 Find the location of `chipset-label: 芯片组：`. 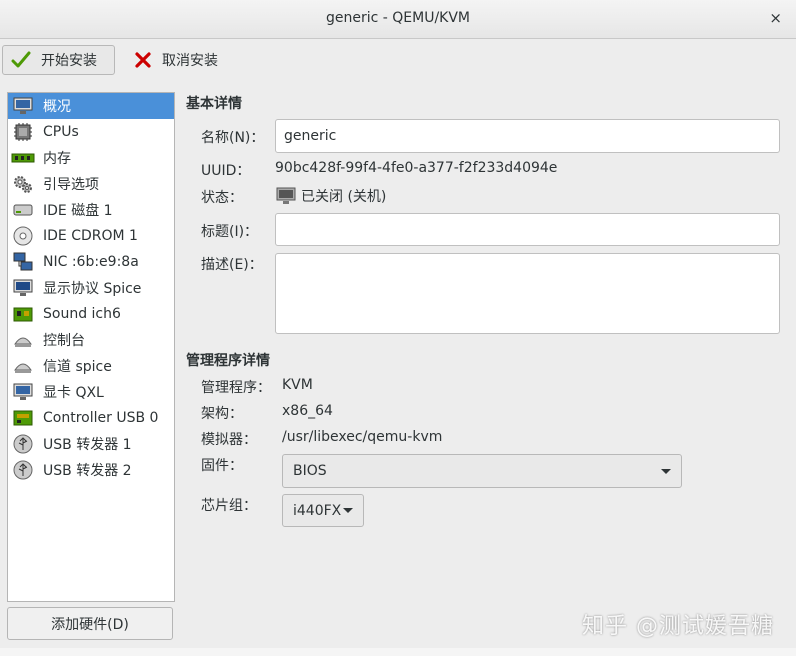

chipset-label: 芯片组： is located at coordinates (229, 506).